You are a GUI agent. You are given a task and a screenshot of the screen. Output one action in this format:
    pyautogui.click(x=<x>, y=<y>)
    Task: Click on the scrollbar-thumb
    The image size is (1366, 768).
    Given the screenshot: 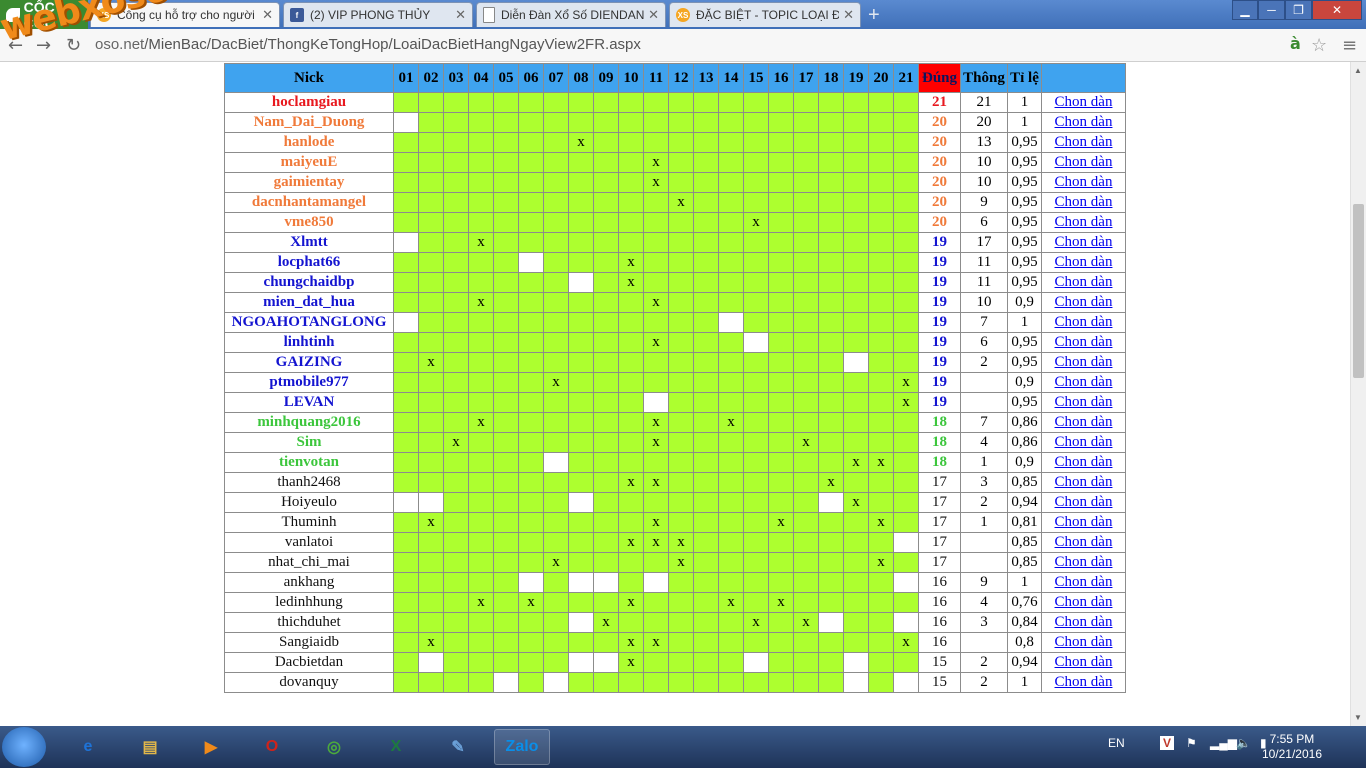 What is the action you would take?
    pyautogui.click(x=1358, y=291)
    